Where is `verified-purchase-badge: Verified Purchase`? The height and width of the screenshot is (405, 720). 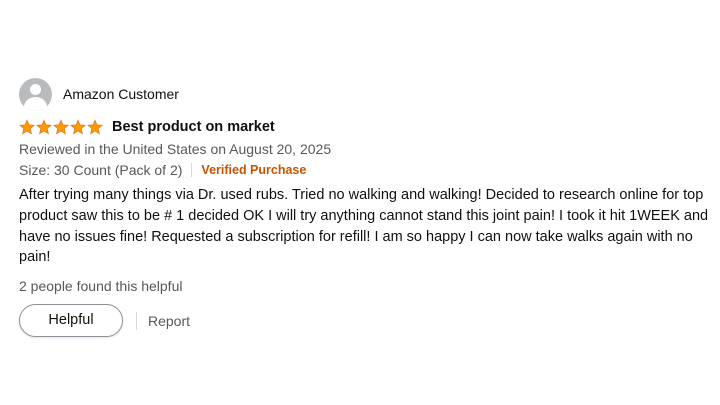
verified-purchase-badge: Verified Purchase is located at coordinates (254, 170).